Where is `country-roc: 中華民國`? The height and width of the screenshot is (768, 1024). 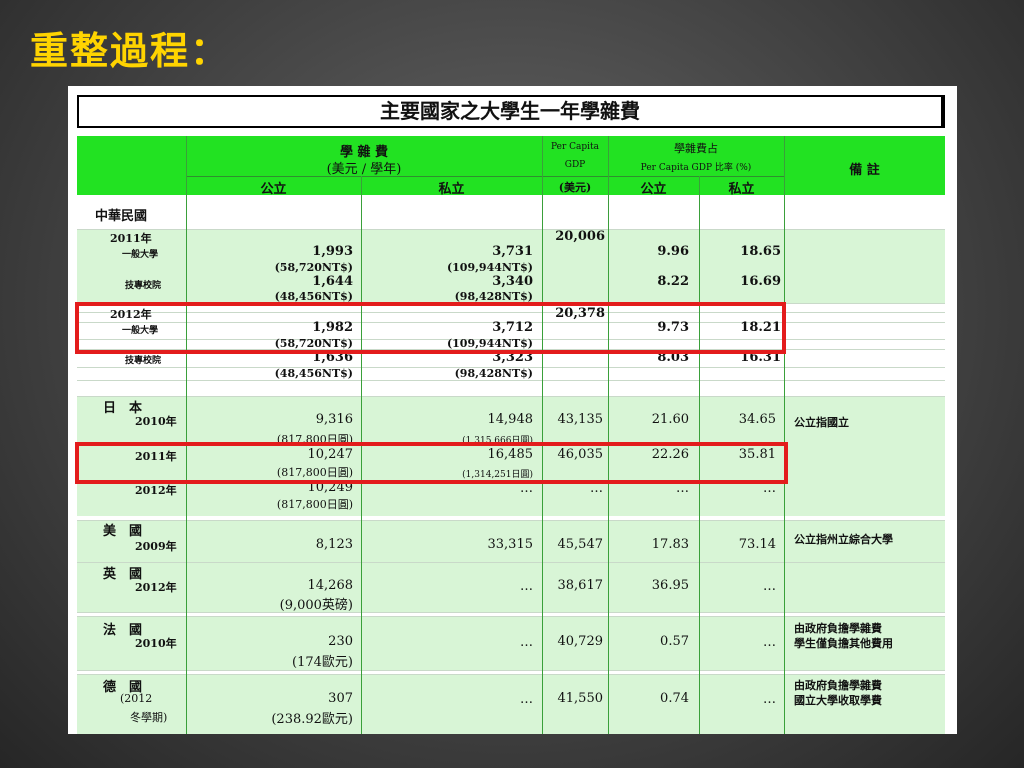
country-roc: 中華民國 is located at coordinates (121, 216).